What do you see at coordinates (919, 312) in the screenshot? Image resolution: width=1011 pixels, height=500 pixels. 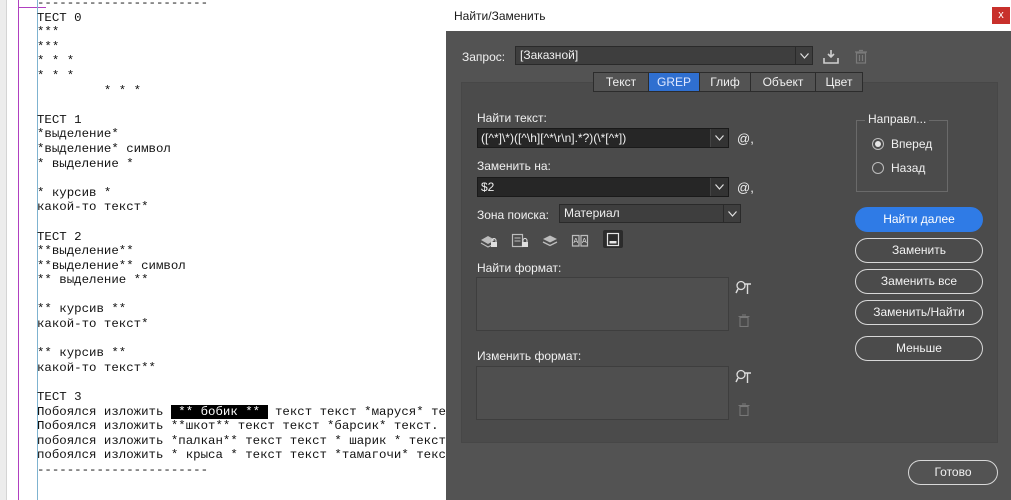 I see `replace-find-button: Заменить/Найти` at bounding box center [919, 312].